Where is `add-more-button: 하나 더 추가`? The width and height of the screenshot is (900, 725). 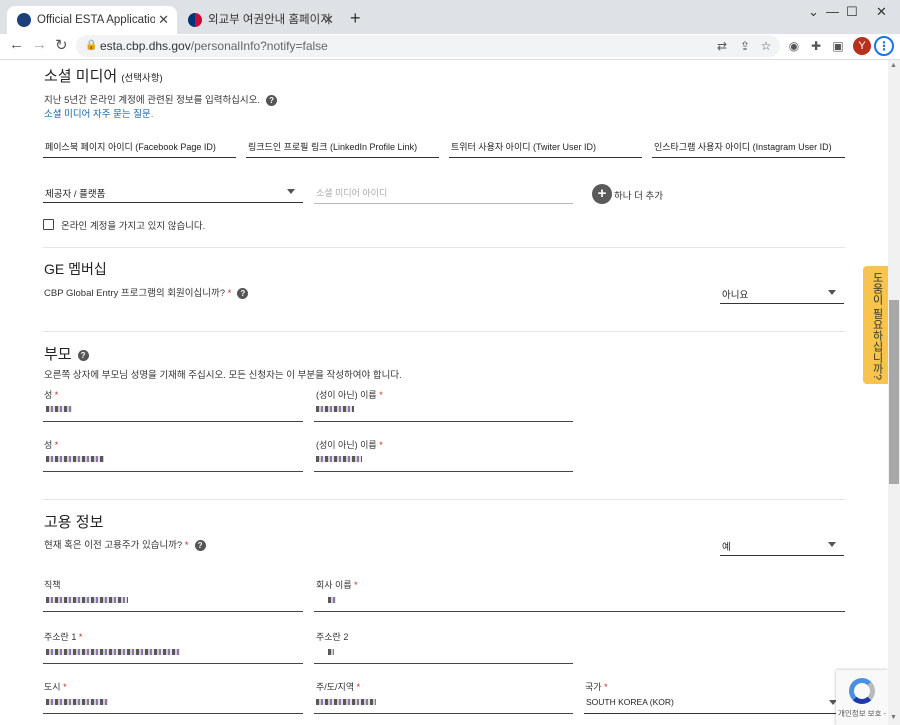
add-more-button: 하나 더 추가 is located at coordinates (638, 195).